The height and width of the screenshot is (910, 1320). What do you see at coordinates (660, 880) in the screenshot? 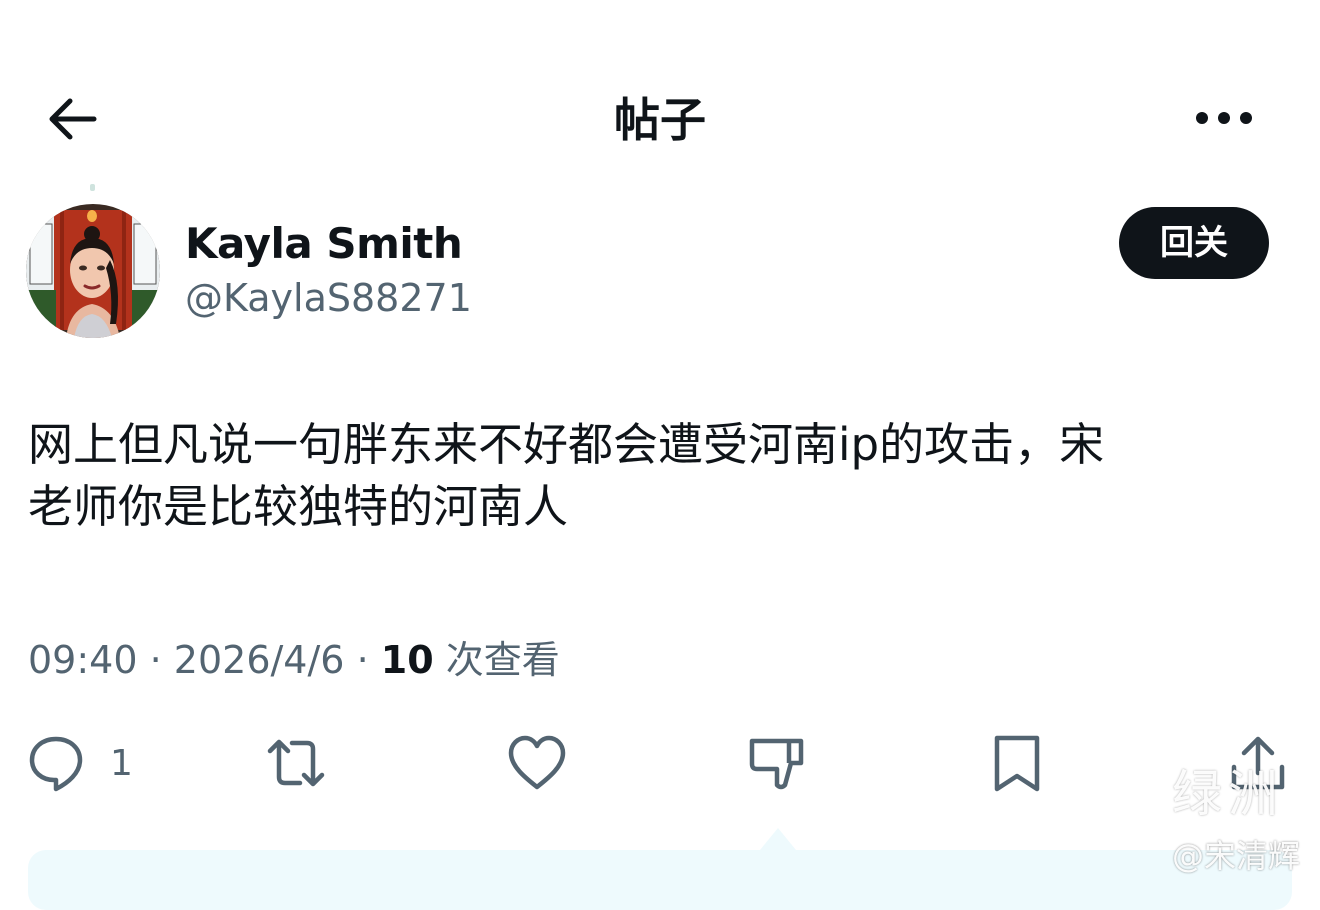
I see `reply-bubble` at bounding box center [660, 880].